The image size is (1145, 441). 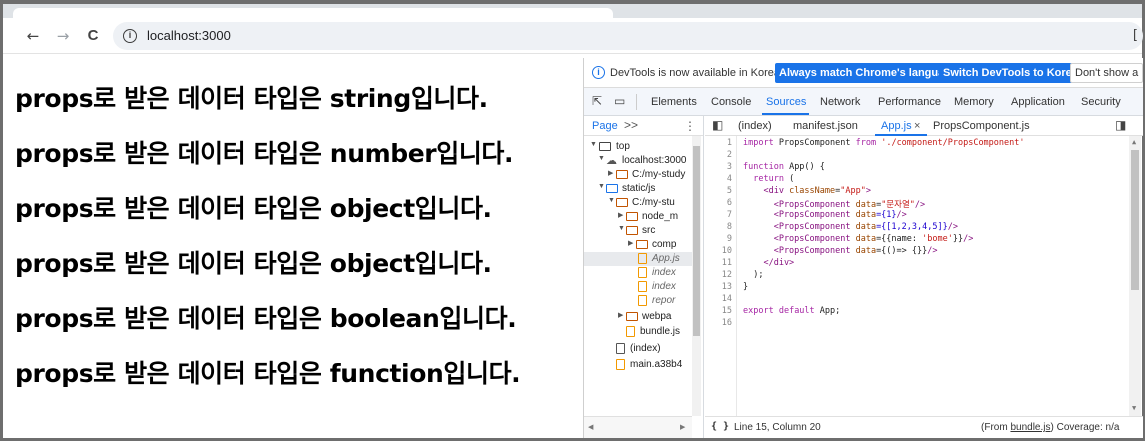 I want to click on line-number: 7, so click(x=729, y=215).